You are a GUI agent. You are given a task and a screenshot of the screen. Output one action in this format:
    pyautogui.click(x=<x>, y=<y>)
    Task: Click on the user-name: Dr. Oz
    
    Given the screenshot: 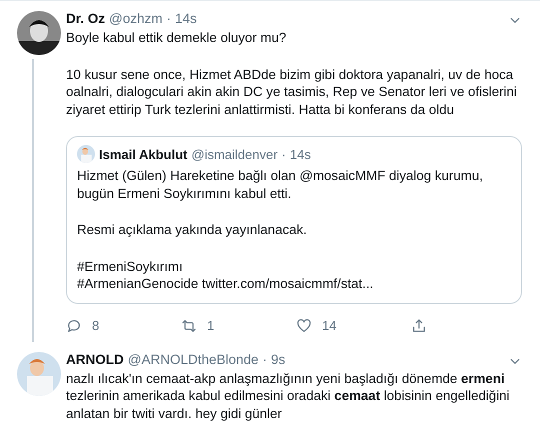 What is the action you would take?
    pyautogui.click(x=86, y=18)
    